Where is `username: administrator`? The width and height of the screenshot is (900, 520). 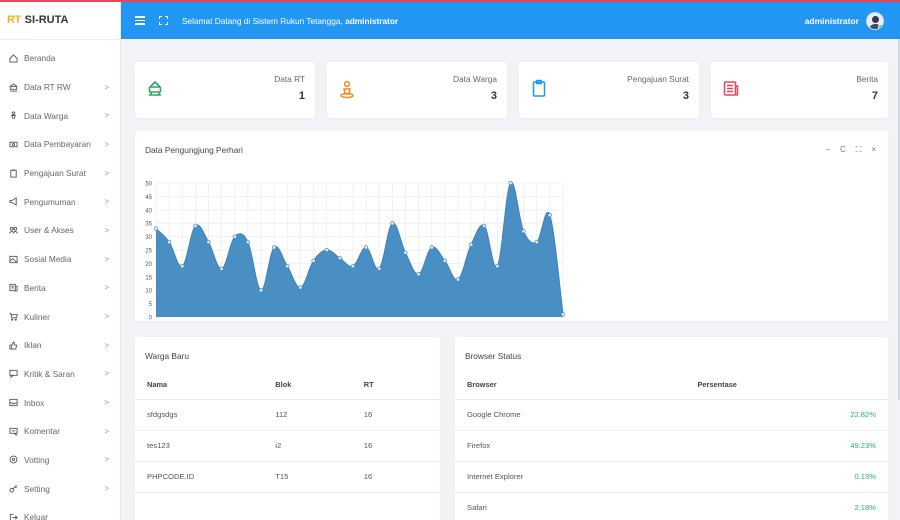 username: administrator is located at coordinates (831, 20).